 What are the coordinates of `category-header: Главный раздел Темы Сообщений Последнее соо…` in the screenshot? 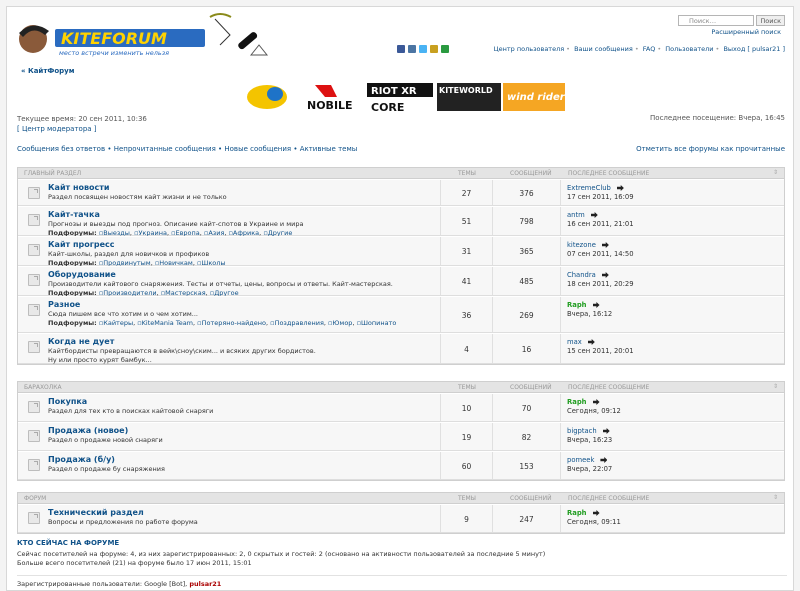 It's located at (401, 173).